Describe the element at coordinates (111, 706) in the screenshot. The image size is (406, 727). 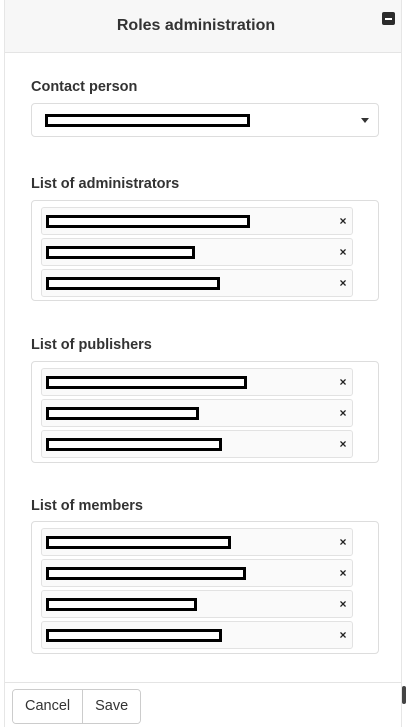
I see `save-button: Save` at that location.